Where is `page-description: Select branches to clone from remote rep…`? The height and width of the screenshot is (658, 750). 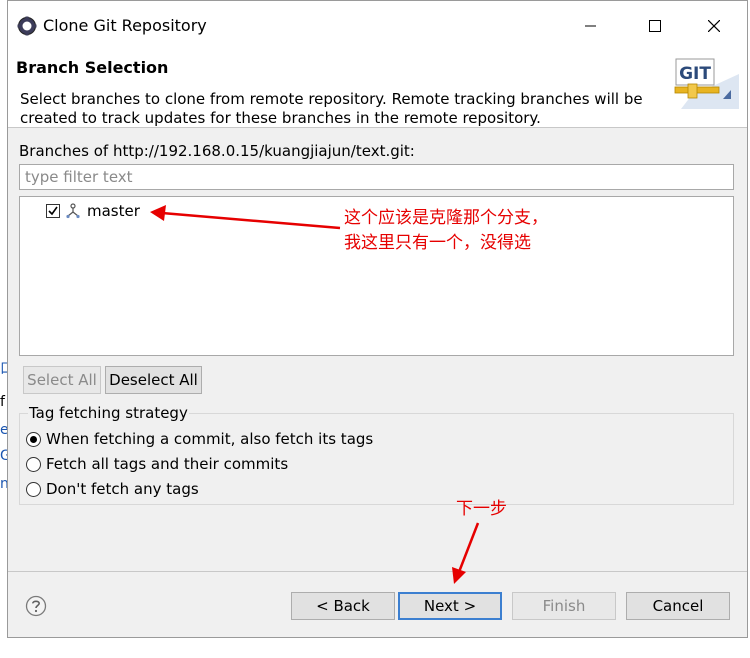 page-description: Select branches to clone from remote rep… is located at coordinates (331, 108).